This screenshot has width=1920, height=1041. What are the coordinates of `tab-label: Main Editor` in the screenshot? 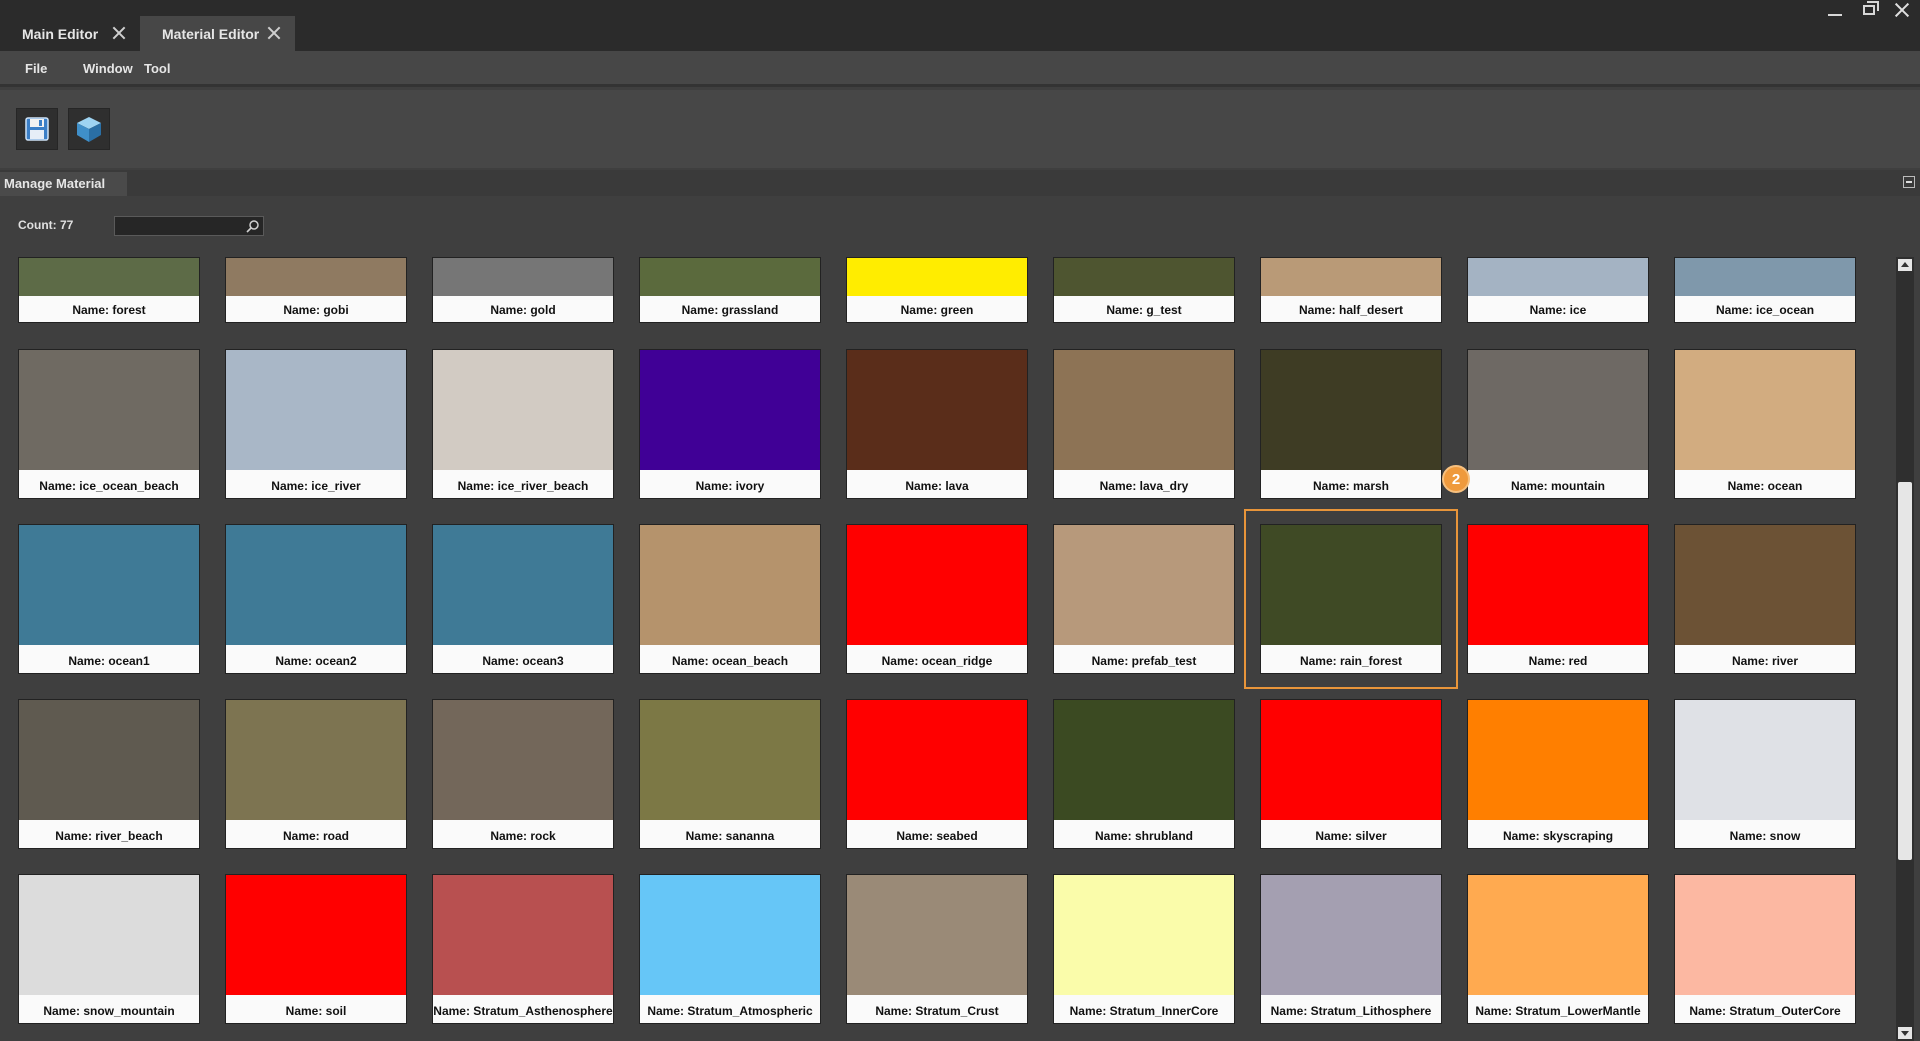 It's located at (60, 33).